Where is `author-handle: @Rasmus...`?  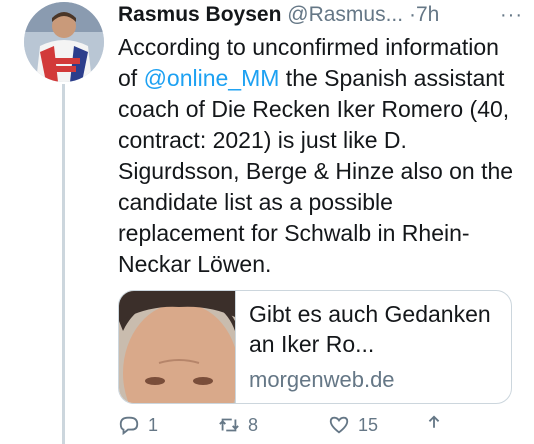
author-handle: @Rasmus... is located at coordinates (345, 14).